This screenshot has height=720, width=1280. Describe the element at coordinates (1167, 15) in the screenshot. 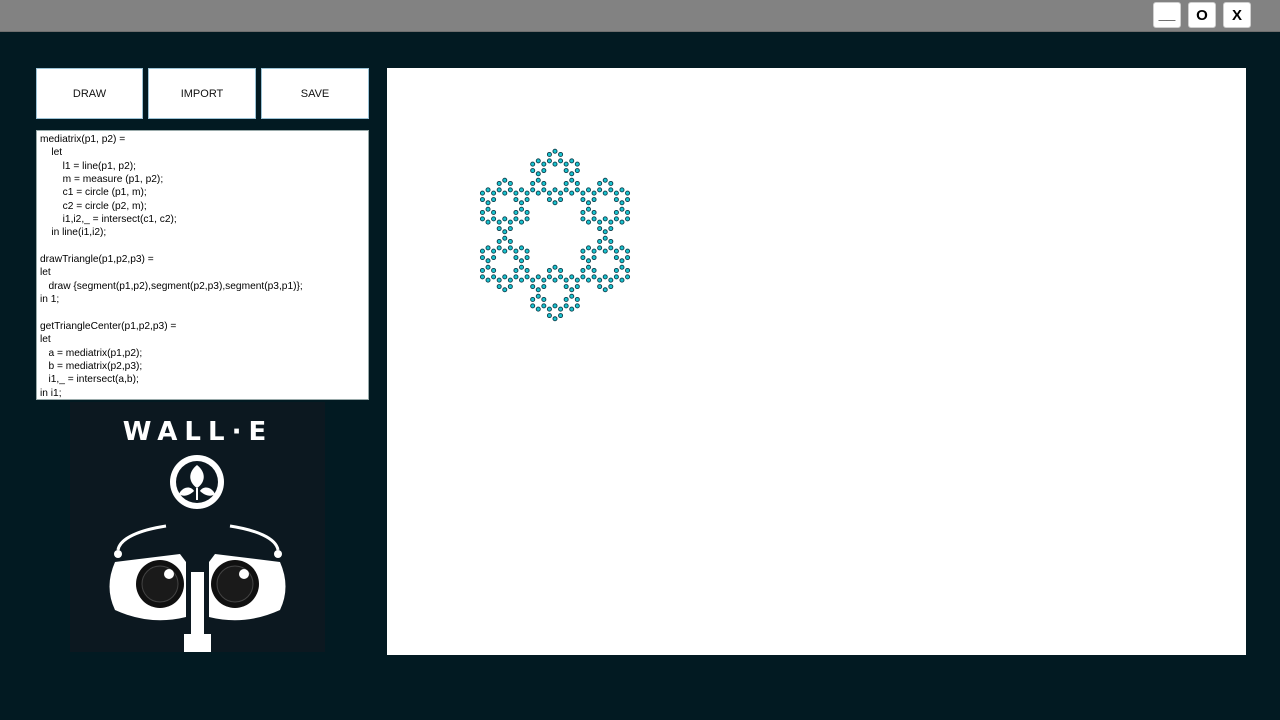

I see `minimize-button: __` at that location.